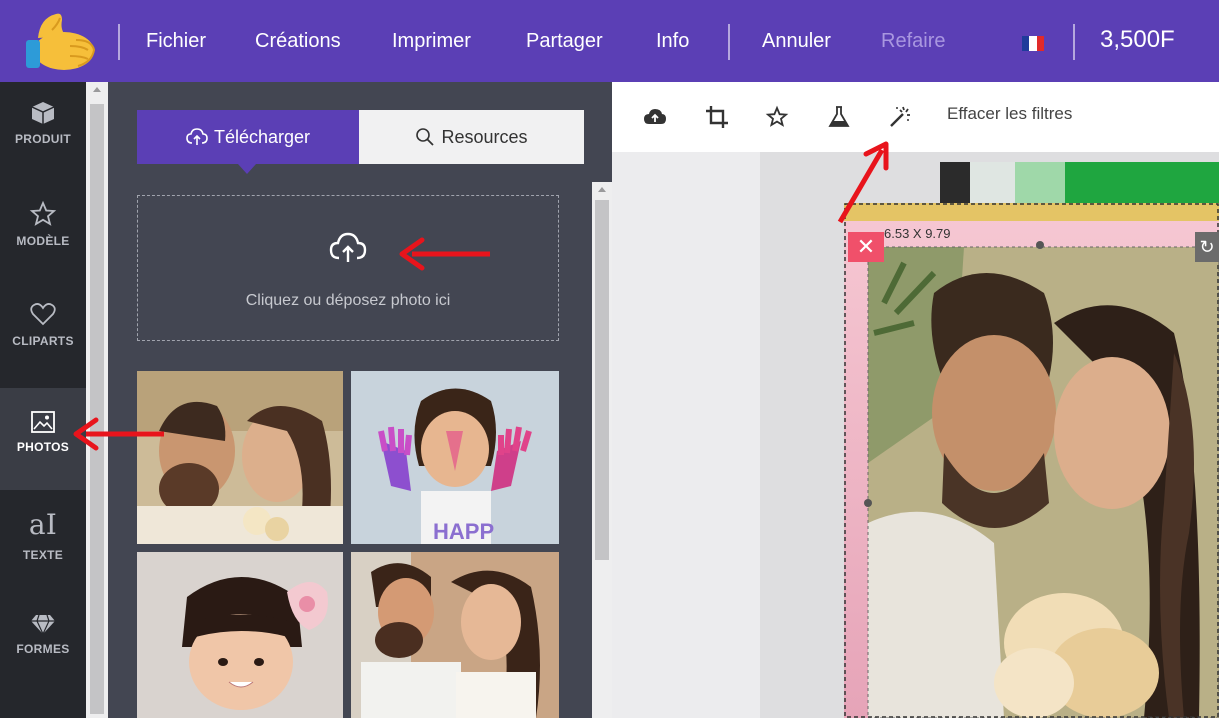 The height and width of the screenshot is (718, 1219). I want to click on menu-print: Imprimer, so click(431, 41).